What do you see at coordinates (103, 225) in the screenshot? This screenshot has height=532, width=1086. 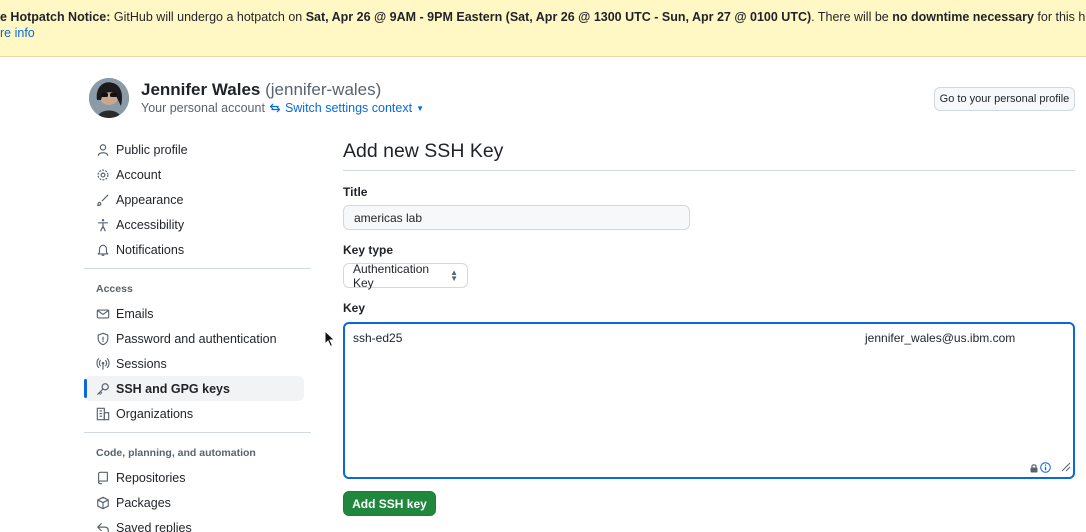 I see `accessibility-icon` at bounding box center [103, 225].